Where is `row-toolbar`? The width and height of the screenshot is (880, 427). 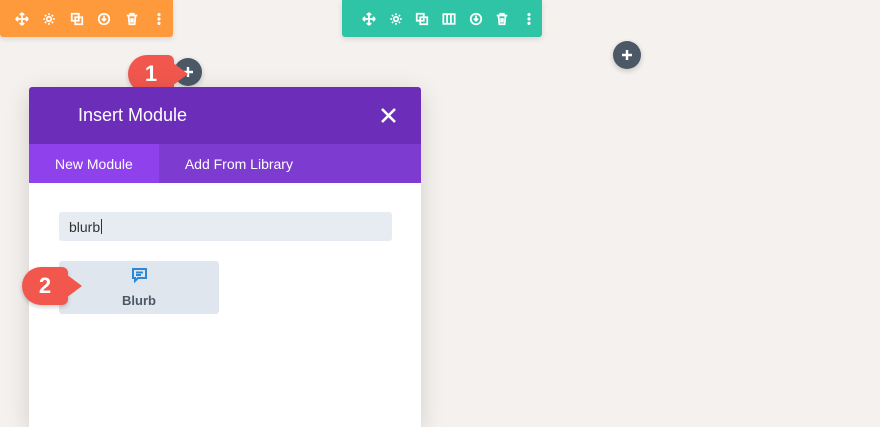 row-toolbar is located at coordinates (442, 18).